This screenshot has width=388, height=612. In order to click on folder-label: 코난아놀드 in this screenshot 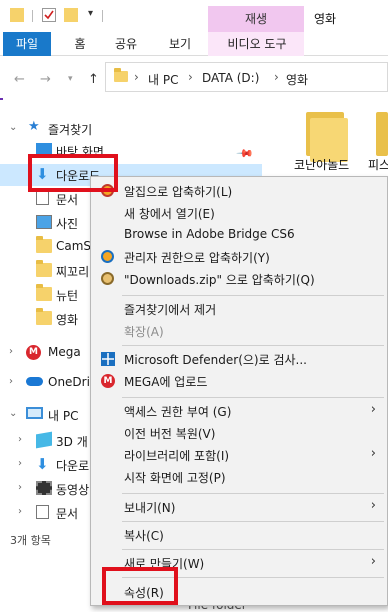, I will do `click(321, 164)`.